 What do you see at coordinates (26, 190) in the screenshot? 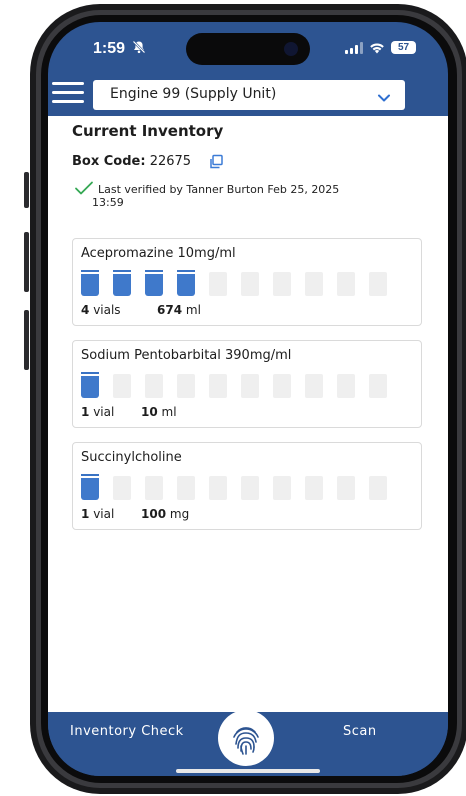
I see `mute-switch` at bounding box center [26, 190].